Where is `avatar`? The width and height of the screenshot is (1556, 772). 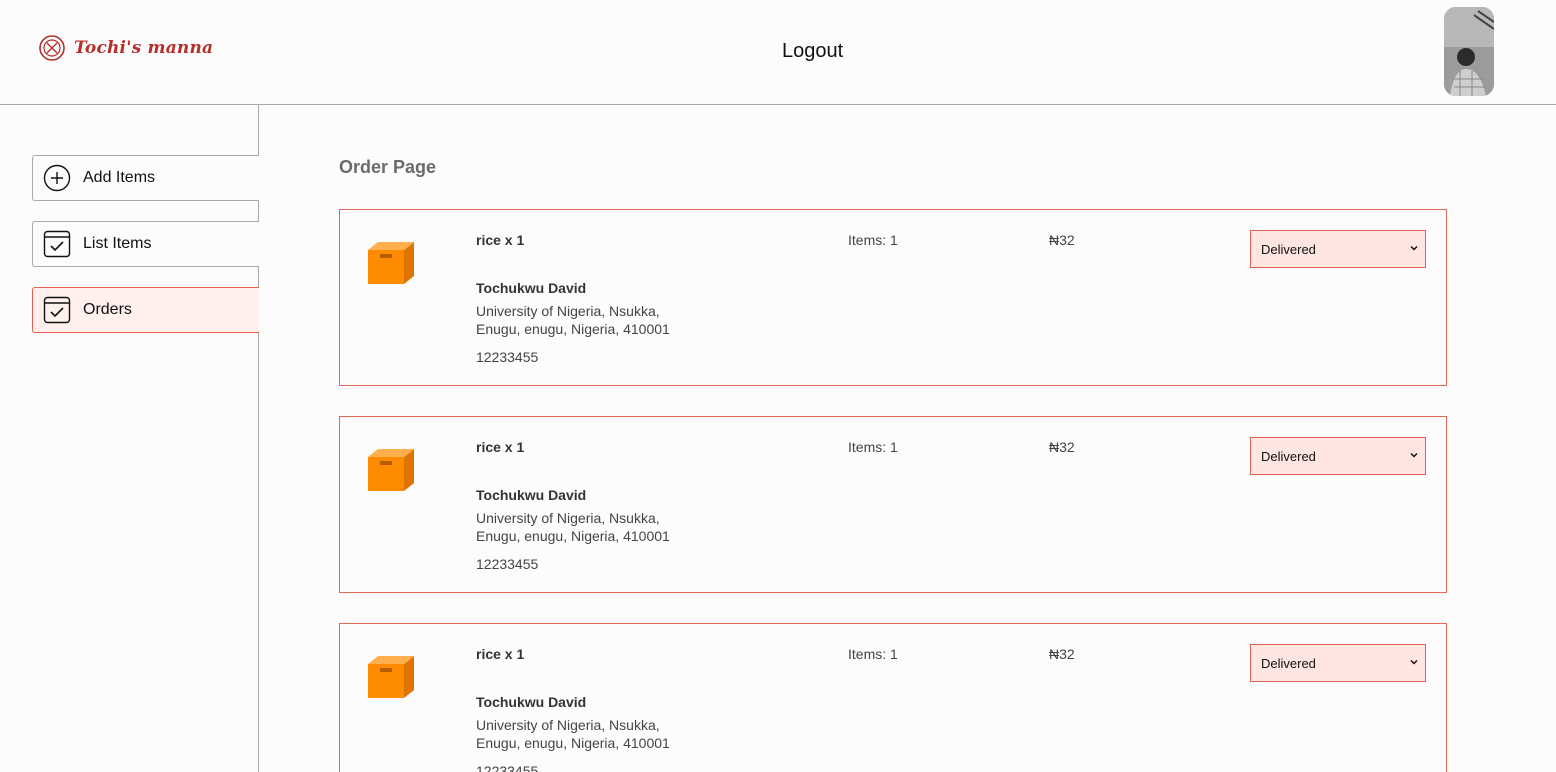
avatar is located at coordinates (1469, 51).